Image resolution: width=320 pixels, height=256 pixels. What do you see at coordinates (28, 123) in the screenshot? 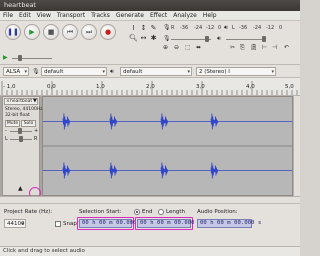
I see `solo-button: Solo` at bounding box center [28, 123].